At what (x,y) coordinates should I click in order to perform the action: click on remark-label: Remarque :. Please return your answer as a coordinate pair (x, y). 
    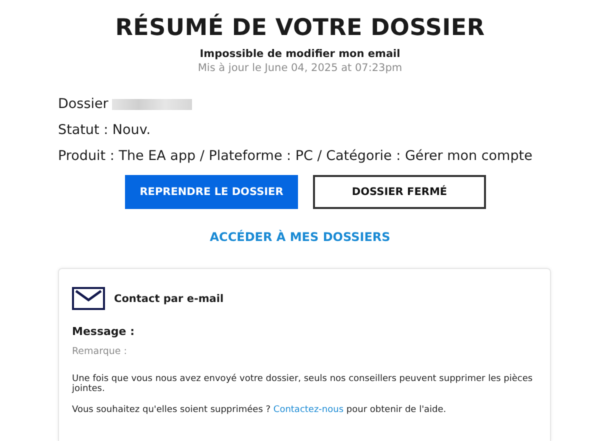
    Looking at the image, I should click on (100, 351).